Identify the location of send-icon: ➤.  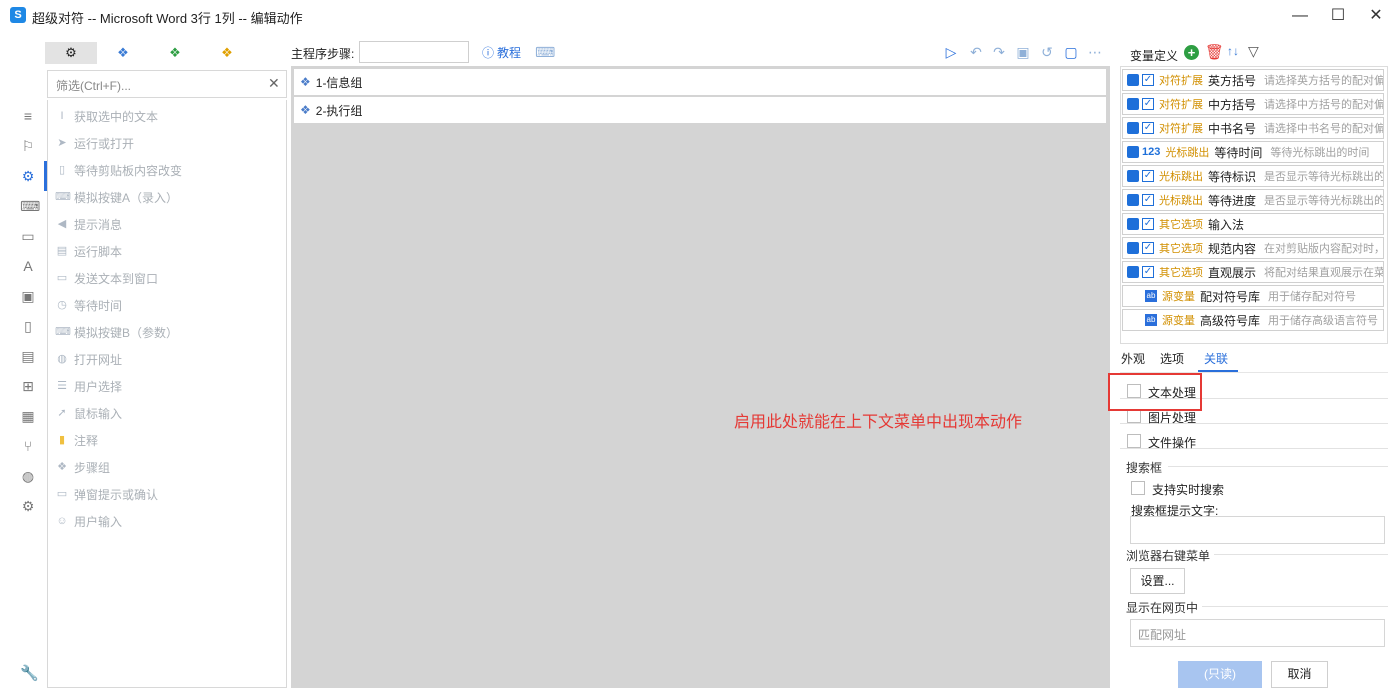
(62, 143).